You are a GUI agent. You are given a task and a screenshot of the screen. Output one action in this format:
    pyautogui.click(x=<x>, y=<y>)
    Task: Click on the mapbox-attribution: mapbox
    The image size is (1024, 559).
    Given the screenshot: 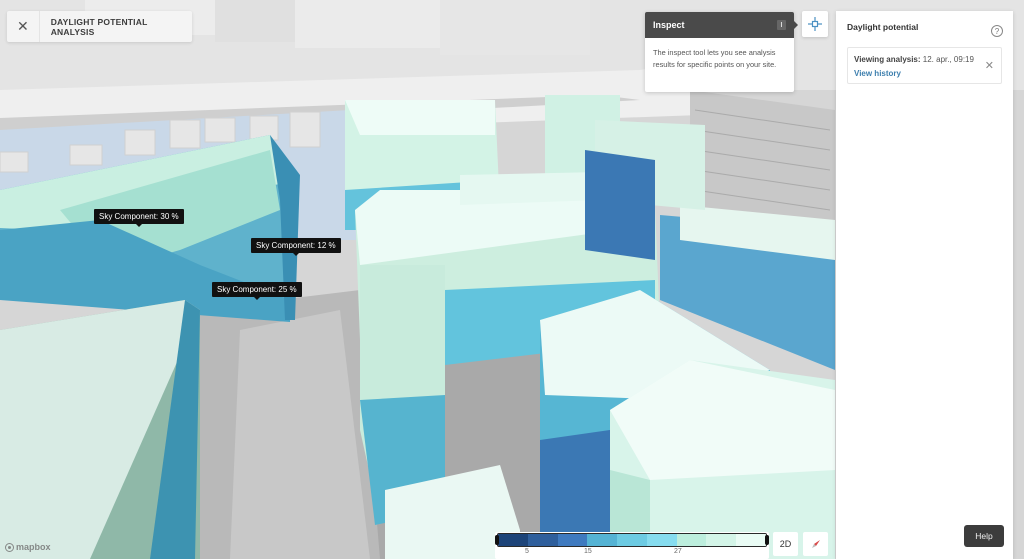 What is the action you would take?
    pyautogui.click(x=28, y=547)
    